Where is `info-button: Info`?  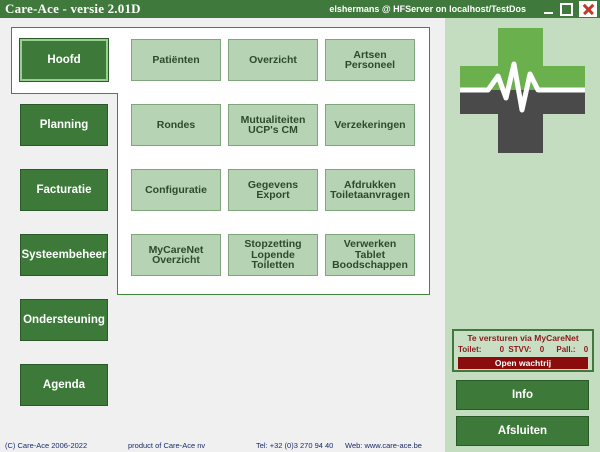
info-button: Info is located at coordinates (522, 395).